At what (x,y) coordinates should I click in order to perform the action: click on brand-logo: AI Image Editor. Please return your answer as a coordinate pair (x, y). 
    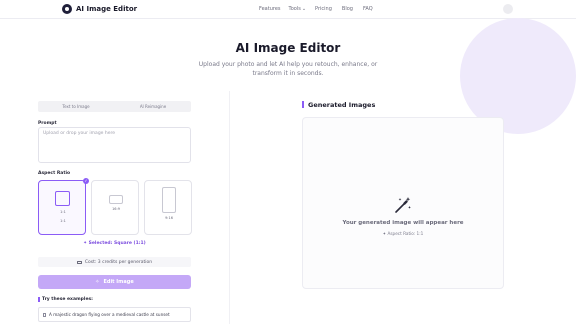
    Looking at the image, I should click on (99, 9).